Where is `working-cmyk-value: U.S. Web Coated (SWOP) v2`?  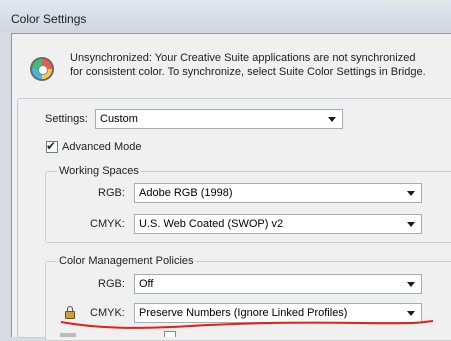
working-cmyk-value: U.S. Web Coated (SWOP) v2 is located at coordinates (211, 224).